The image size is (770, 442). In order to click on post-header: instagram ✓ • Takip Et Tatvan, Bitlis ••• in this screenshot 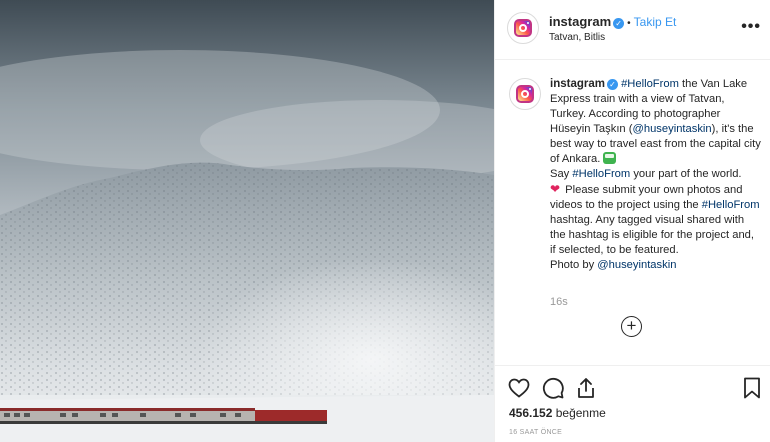, I will do `click(632, 30)`.